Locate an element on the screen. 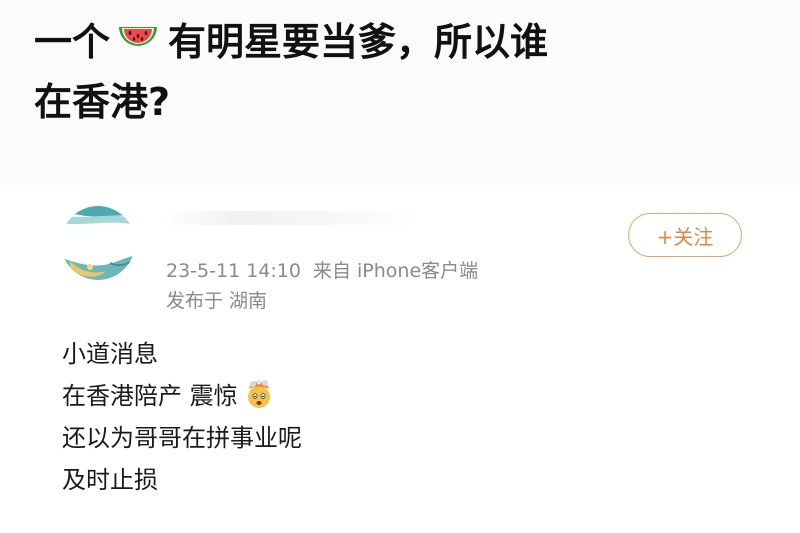 This screenshot has width=800, height=533. headline-line-2: 在香港? is located at coordinates (102, 102).